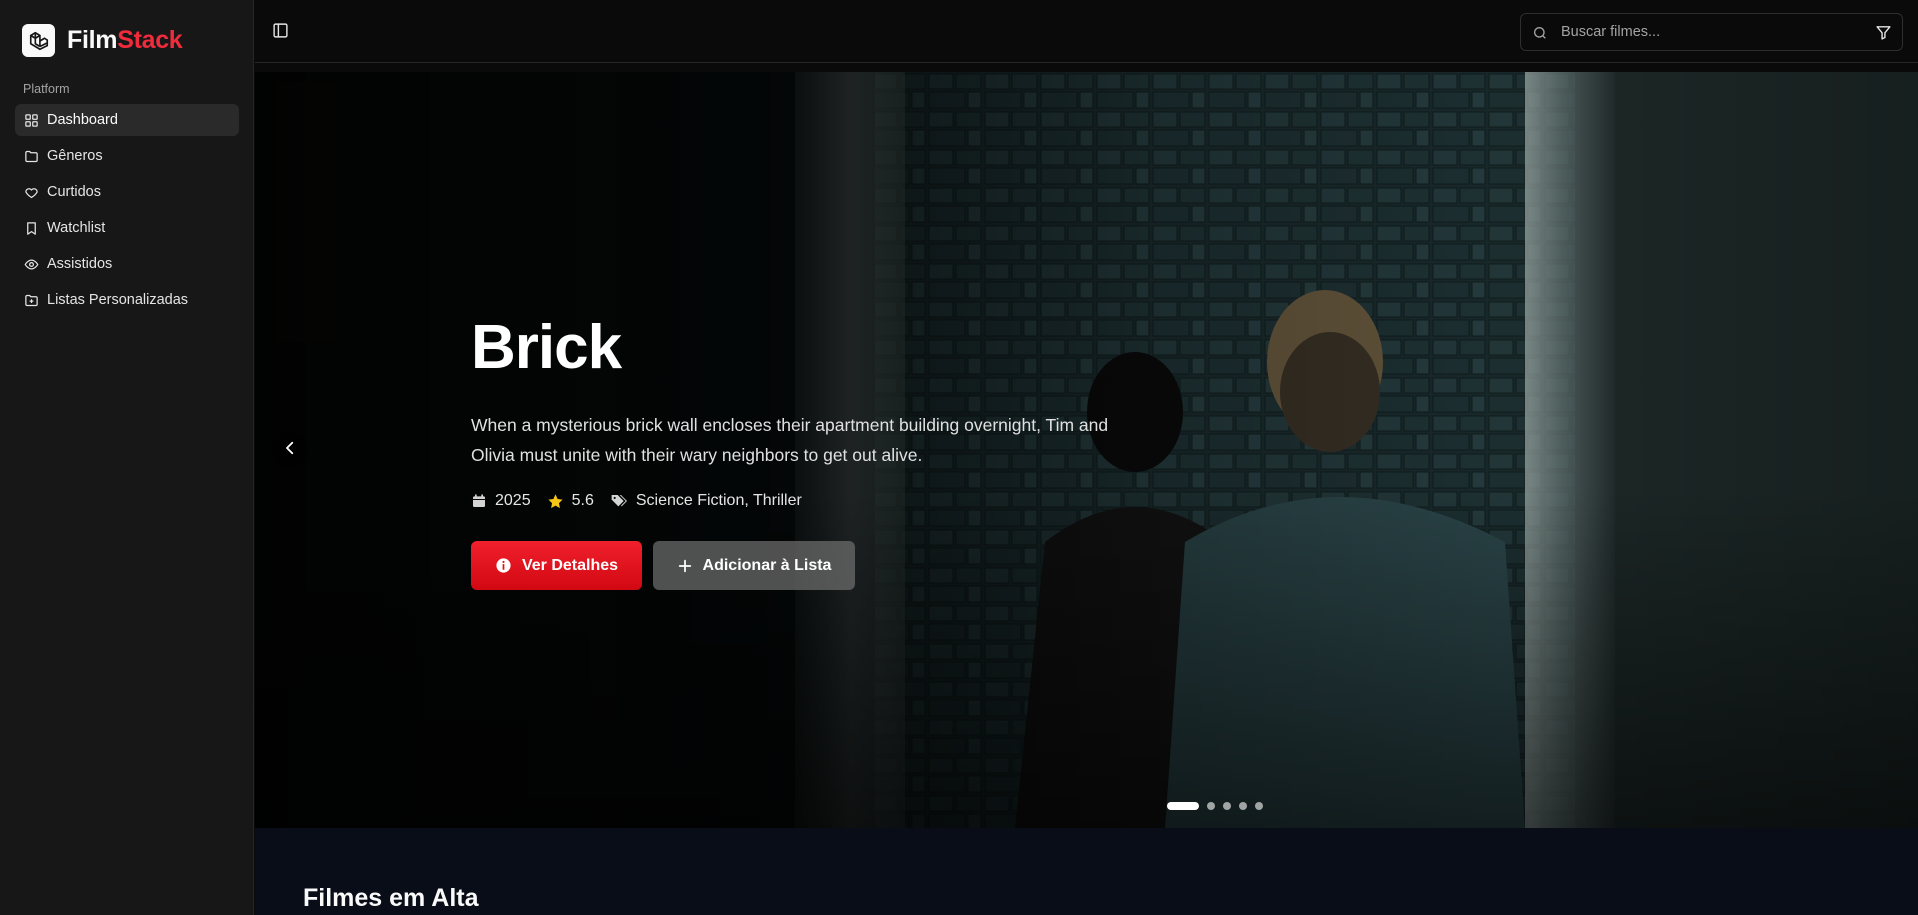  I want to click on meta-rating-value: 5.6, so click(582, 500).